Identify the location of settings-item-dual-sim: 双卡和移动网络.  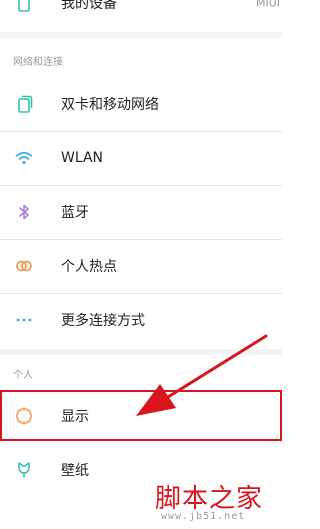
(141, 104).